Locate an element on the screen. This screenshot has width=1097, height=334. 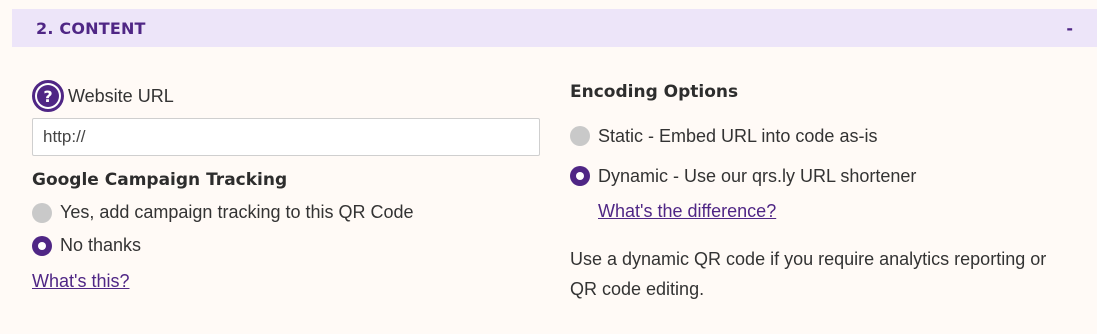
help-icon-glyph: ? is located at coordinates (48, 96).